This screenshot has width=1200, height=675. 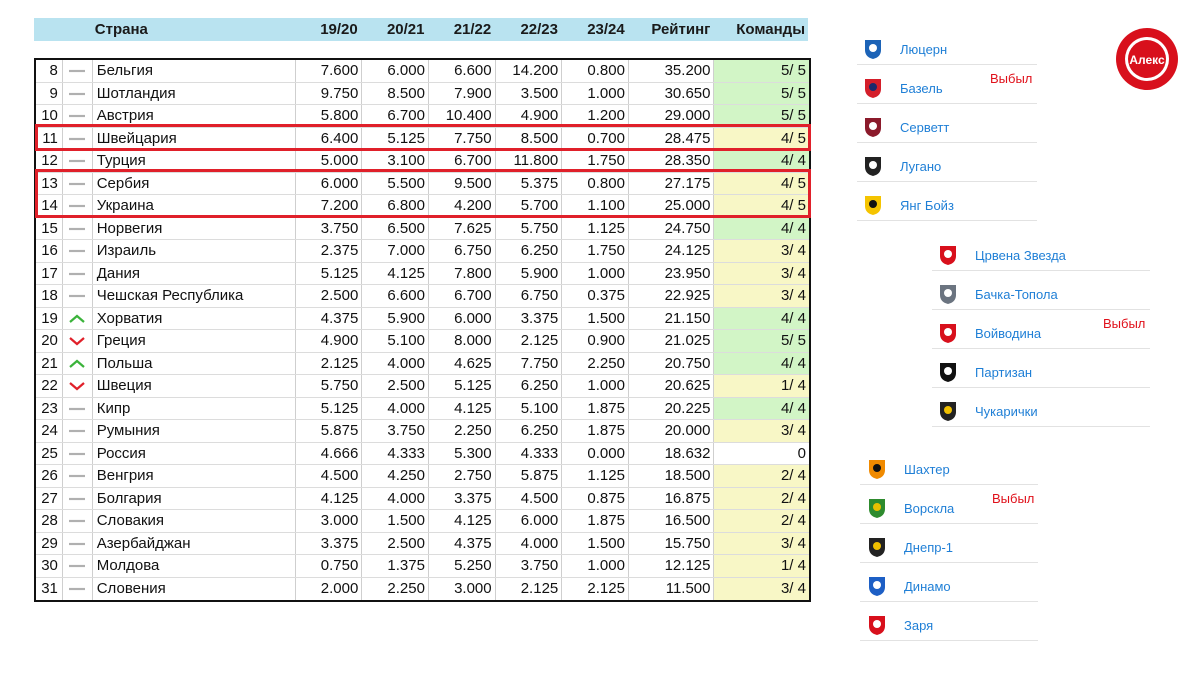 What do you see at coordinates (921, 88) in the screenshot?
I see `club-name: Базель` at bounding box center [921, 88].